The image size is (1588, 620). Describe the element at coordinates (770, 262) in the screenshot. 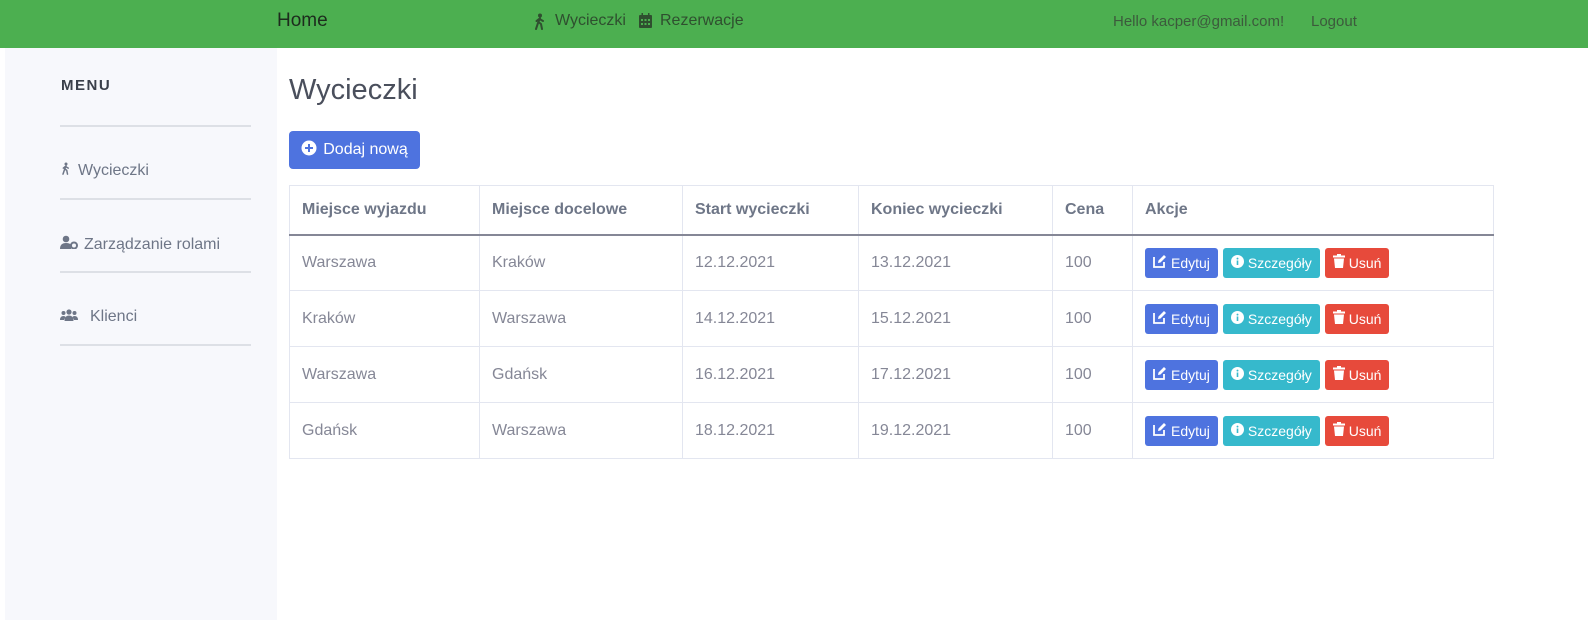

I see `table-cell: 12.12.2021` at that location.